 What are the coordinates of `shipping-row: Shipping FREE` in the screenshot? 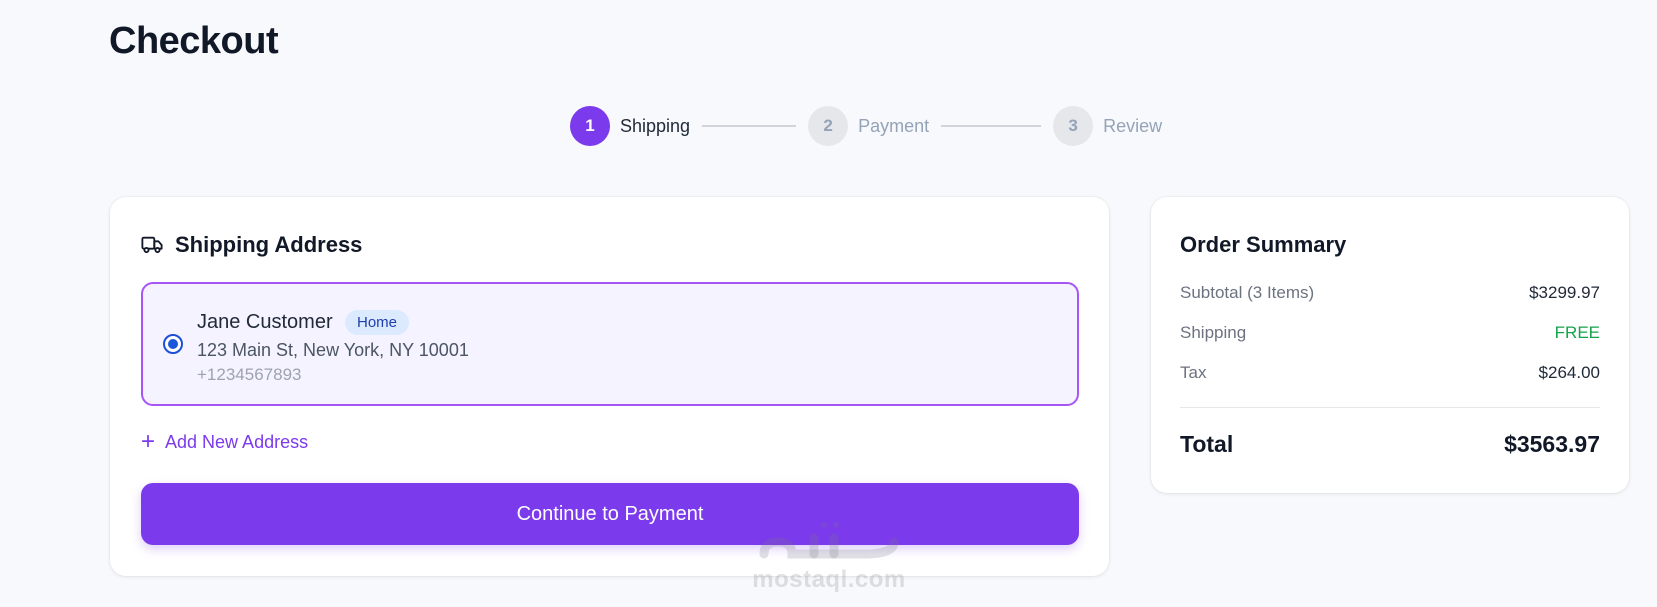 It's located at (1390, 333).